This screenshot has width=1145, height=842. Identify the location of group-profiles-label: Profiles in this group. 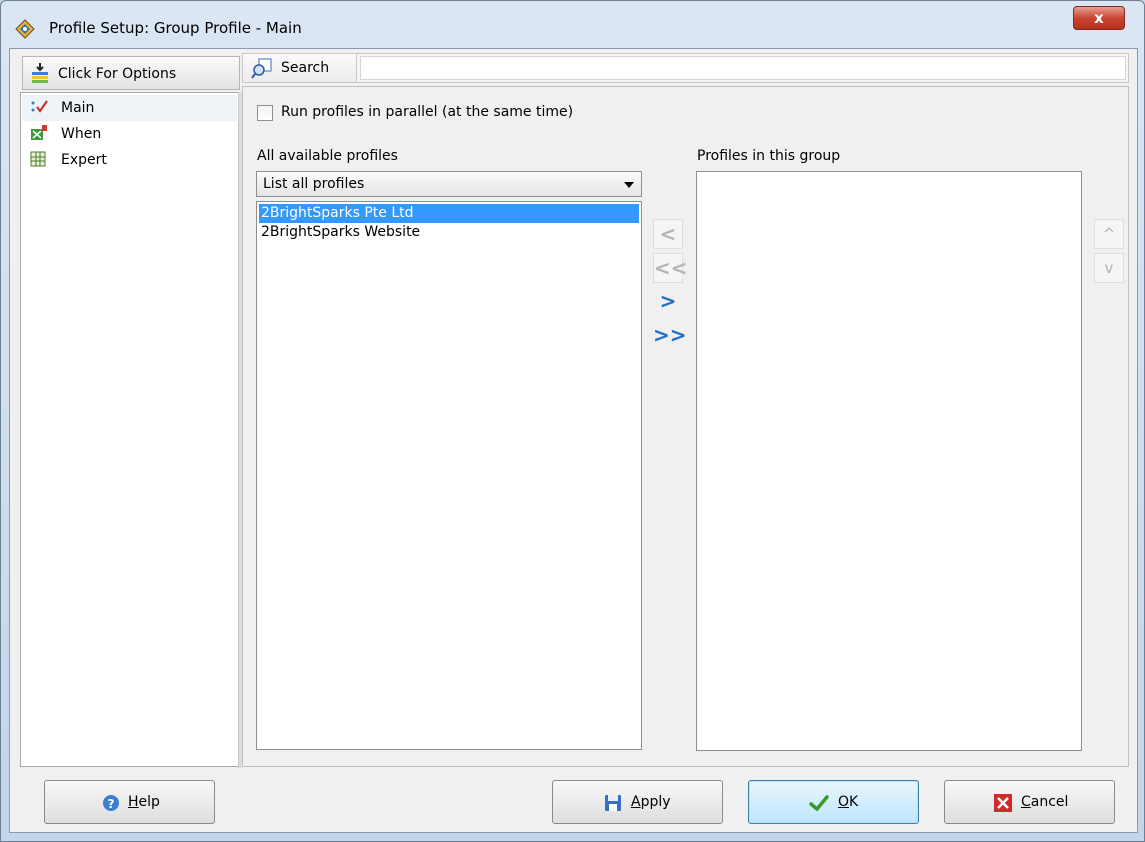
(769, 156).